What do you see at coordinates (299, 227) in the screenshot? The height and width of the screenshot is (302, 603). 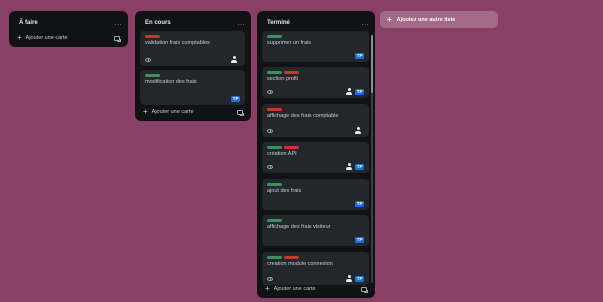 I see `card-title: affichage des frais visiteur` at bounding box center [299, 227].